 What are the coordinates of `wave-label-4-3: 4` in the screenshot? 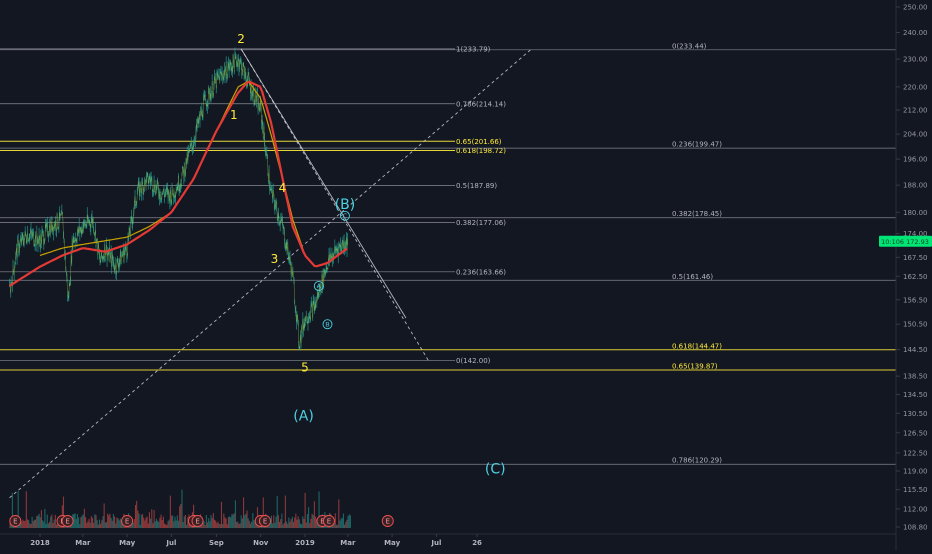 It's located at (283, 188).